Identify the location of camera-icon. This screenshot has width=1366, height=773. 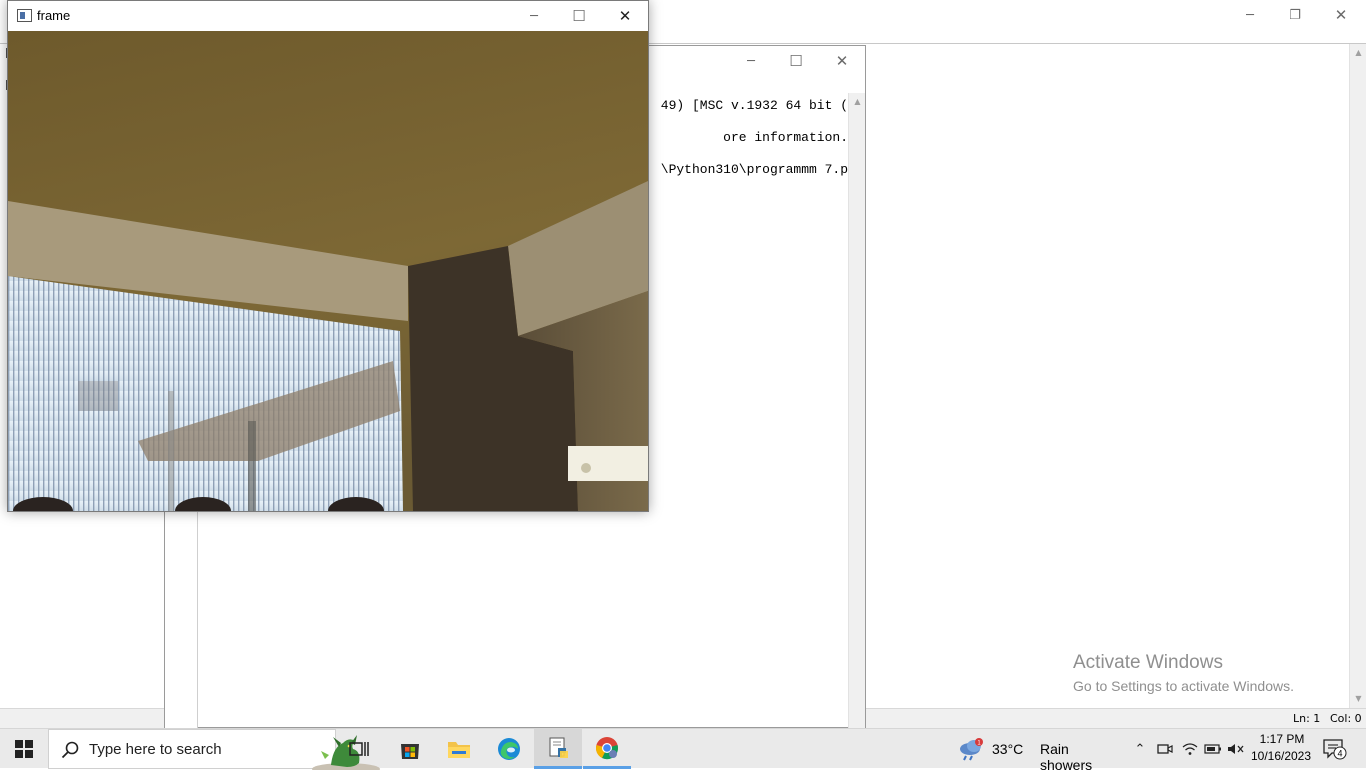
(1165, 749).